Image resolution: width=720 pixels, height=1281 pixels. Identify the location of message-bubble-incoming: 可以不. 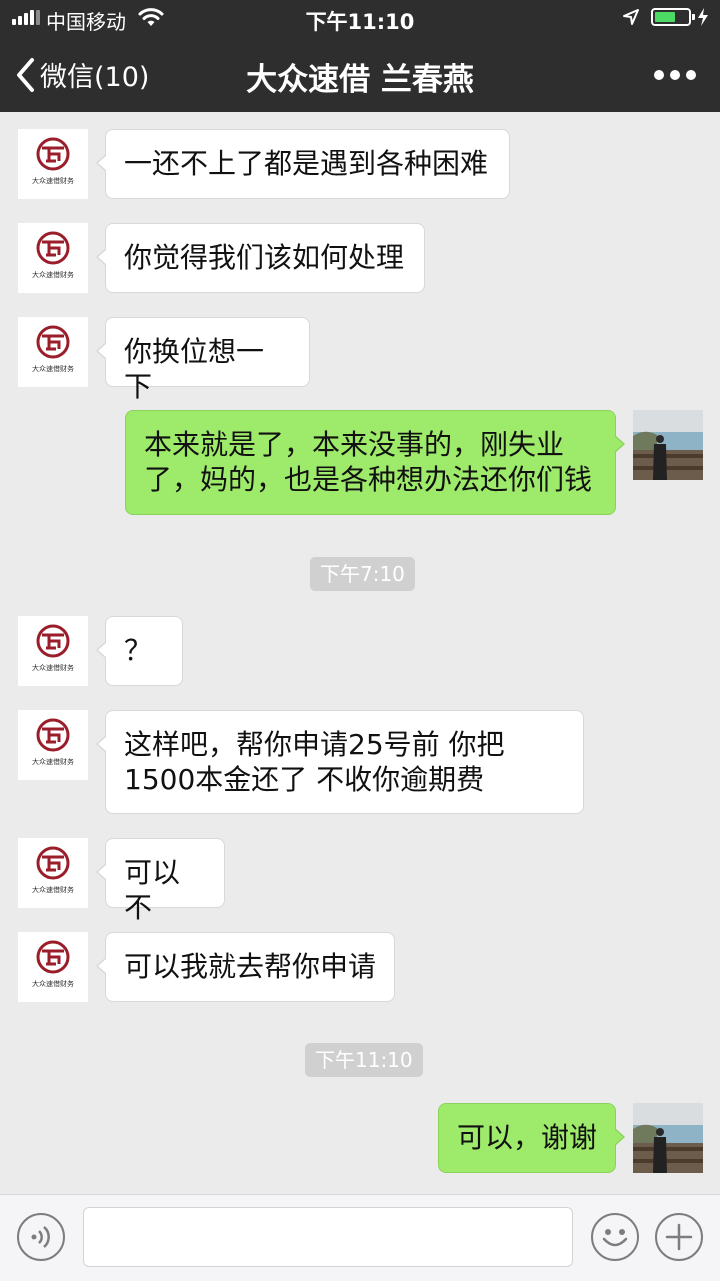
(160, 881).